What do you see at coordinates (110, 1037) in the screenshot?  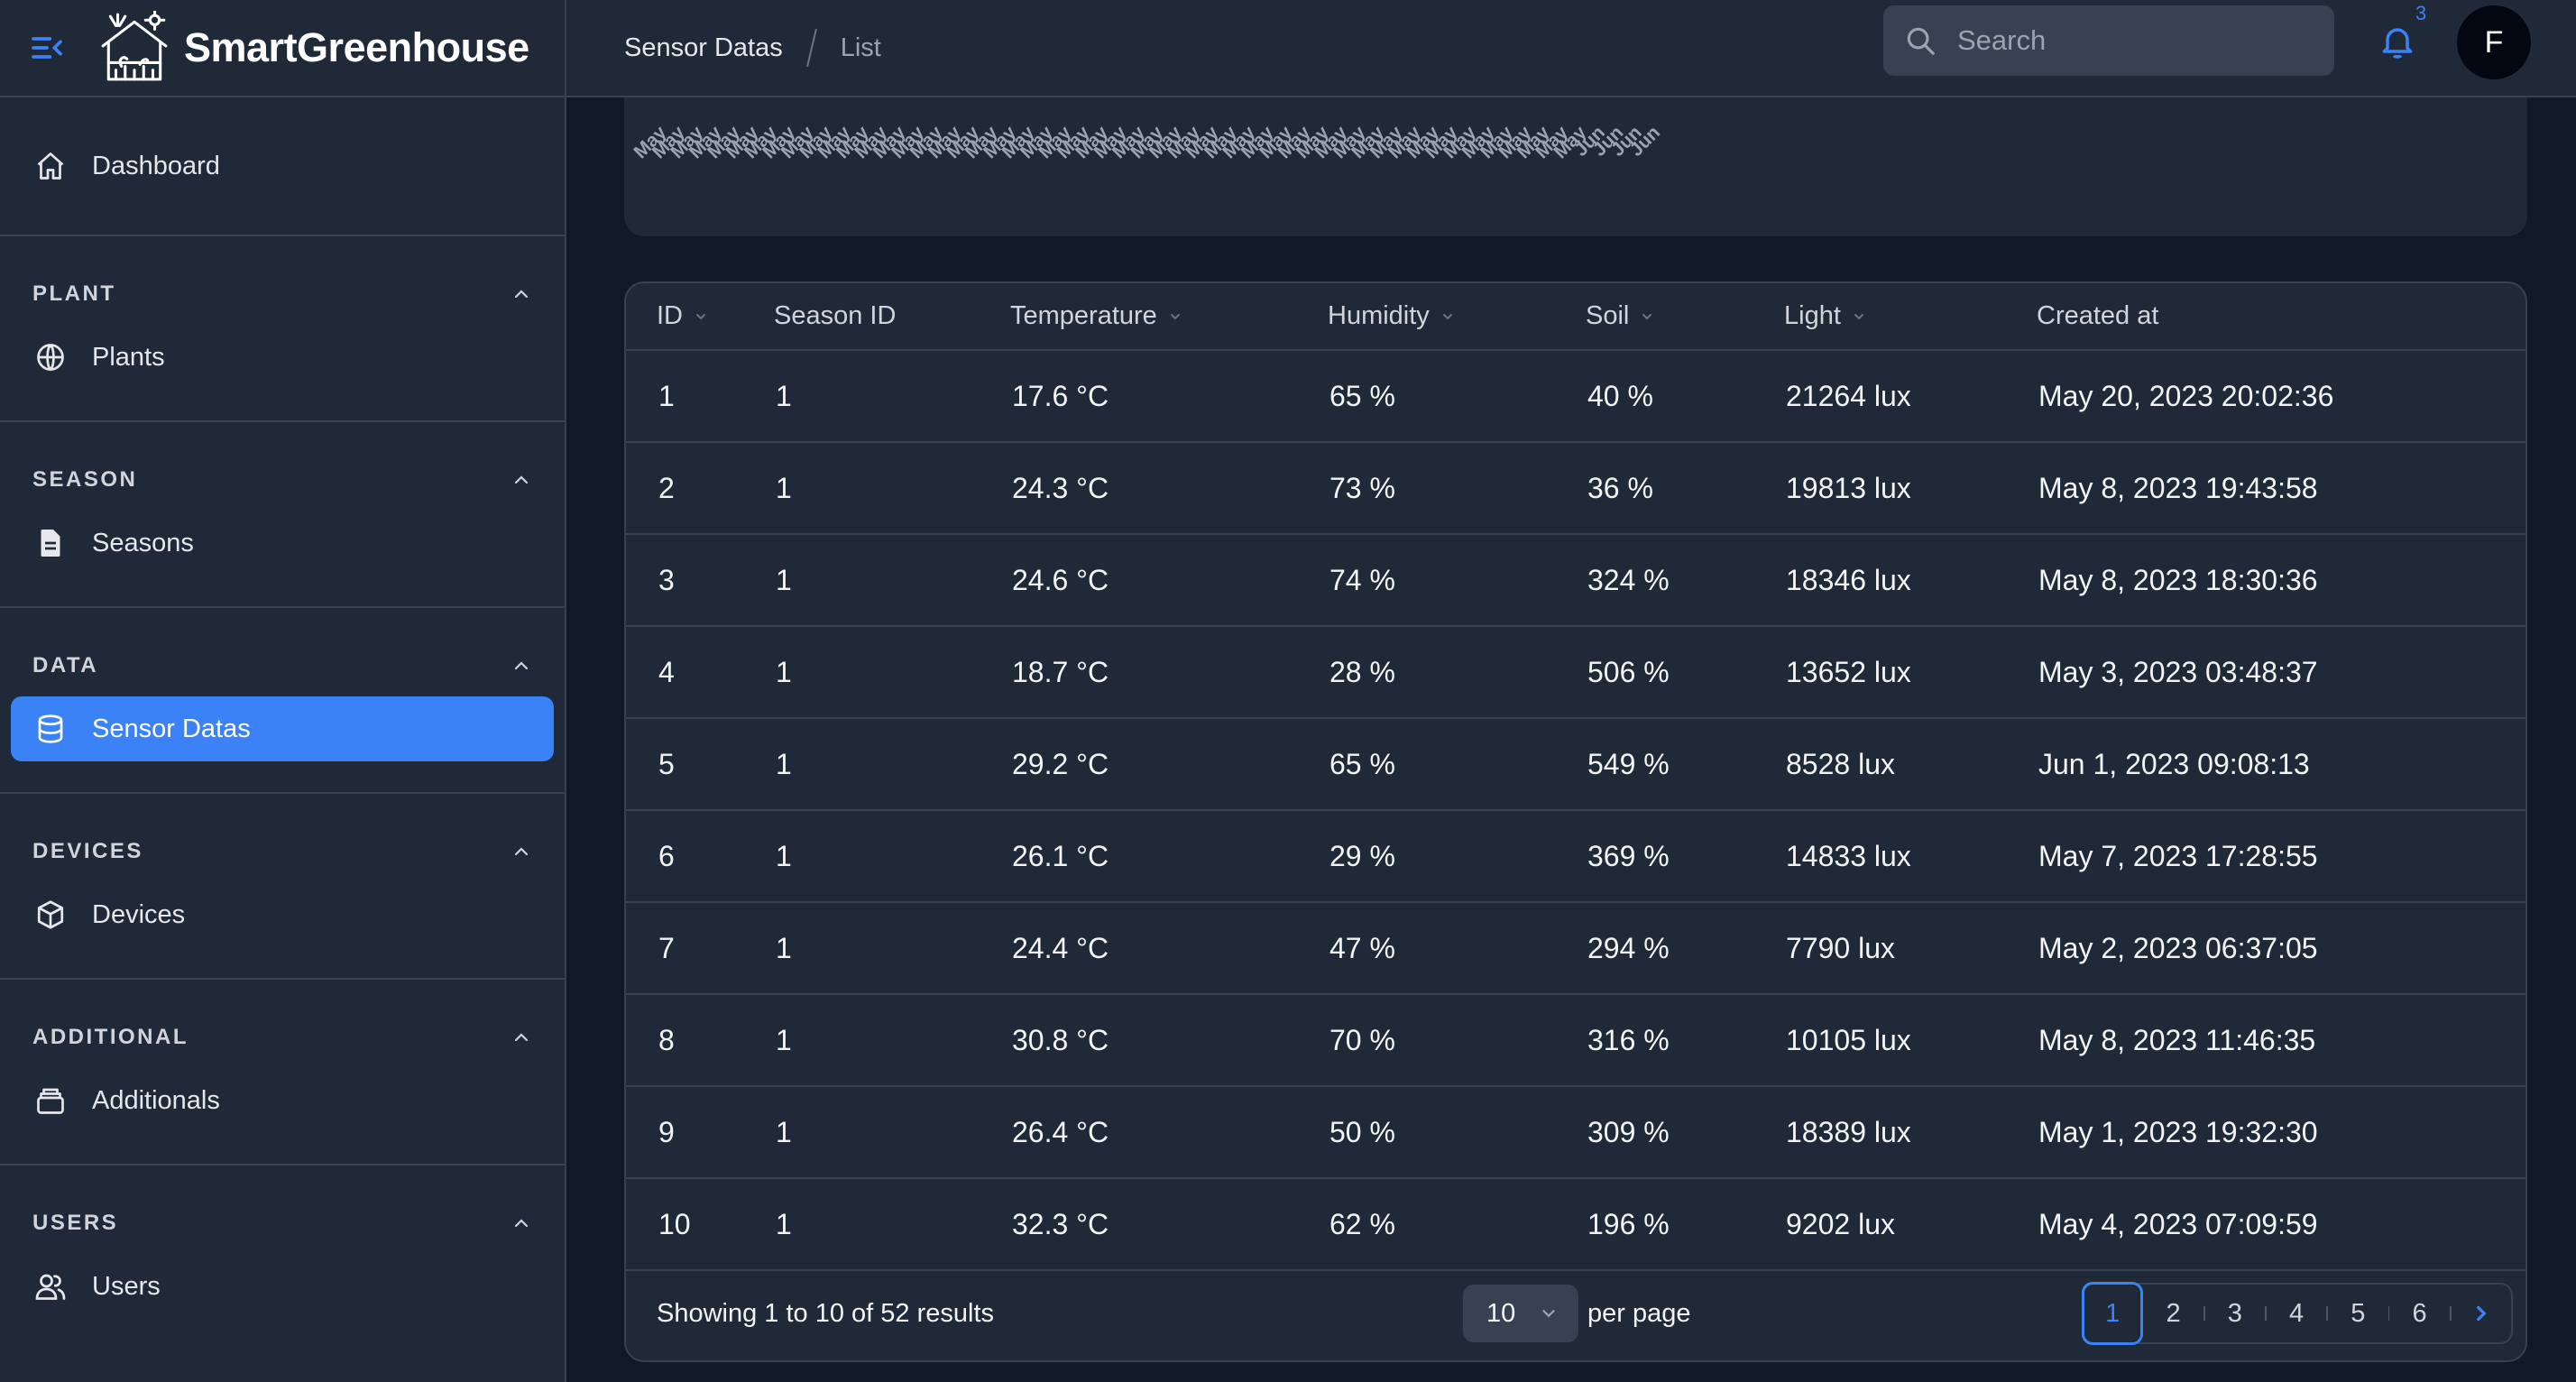 I see `sidebar-group-title: ADDITIONAL` at bounding box center [110, 1037].